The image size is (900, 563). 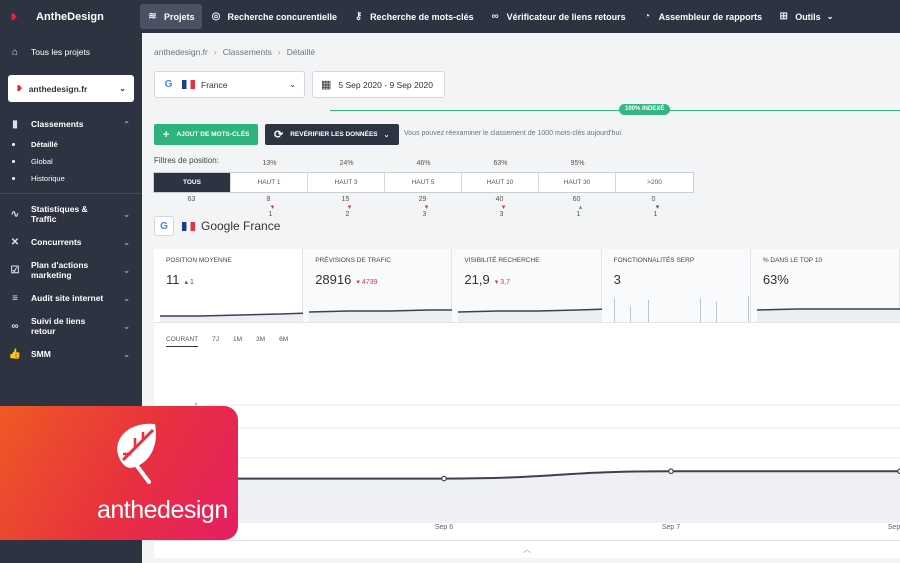 I want to click on serp-bar, so click(x=748, y=309).